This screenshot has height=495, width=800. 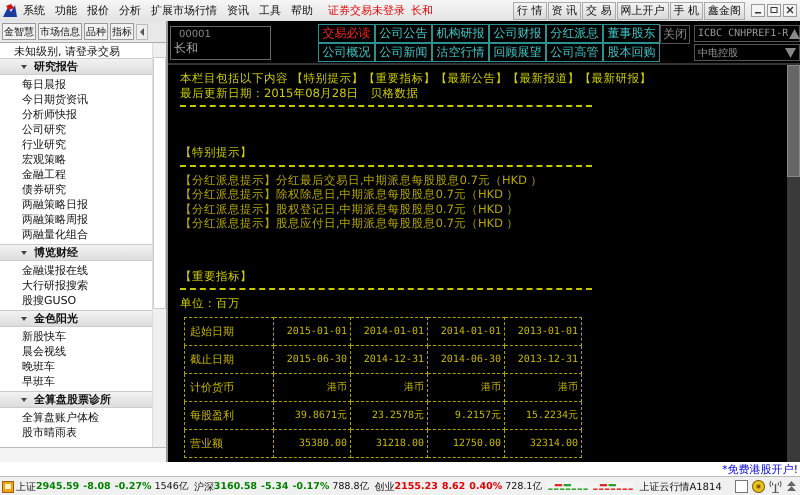 I want to click on sidebar-item: 两融量化组合, so click(x=76, y=234).